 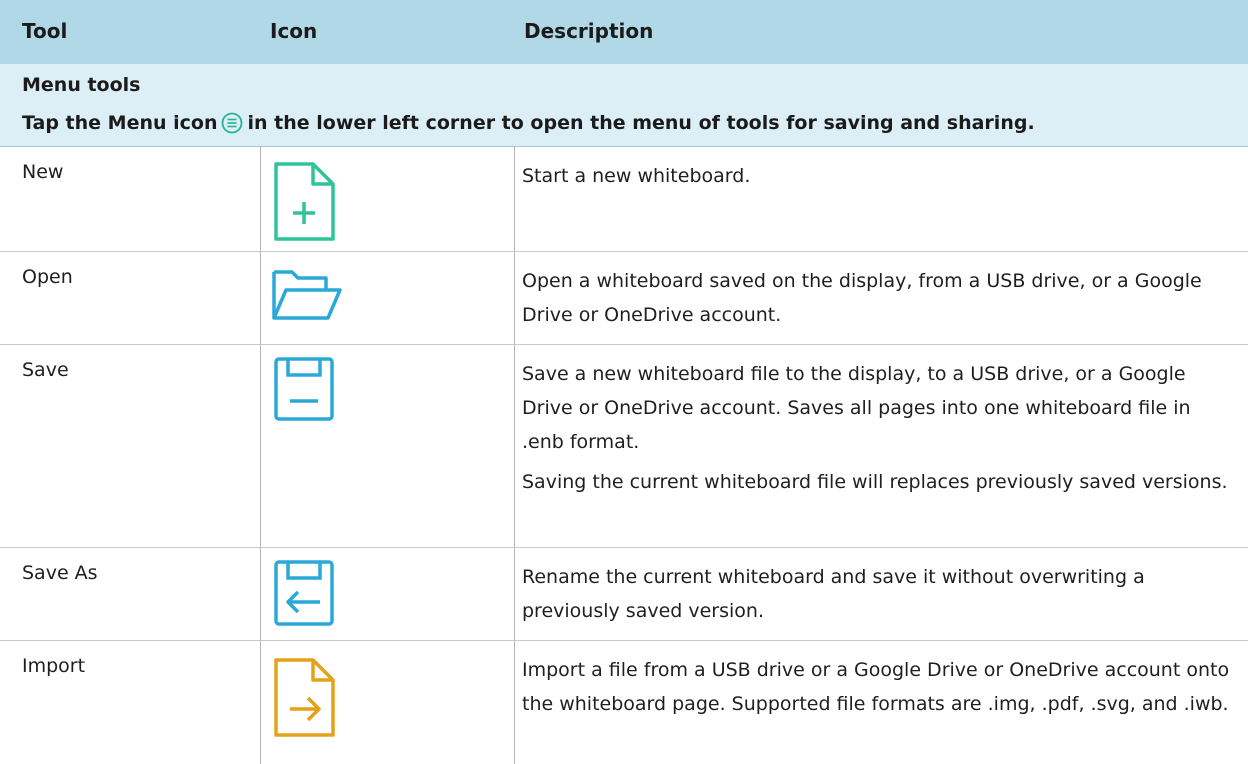 I want to click on description-text: Start a new whiteboard., so click(x=636, y=176).